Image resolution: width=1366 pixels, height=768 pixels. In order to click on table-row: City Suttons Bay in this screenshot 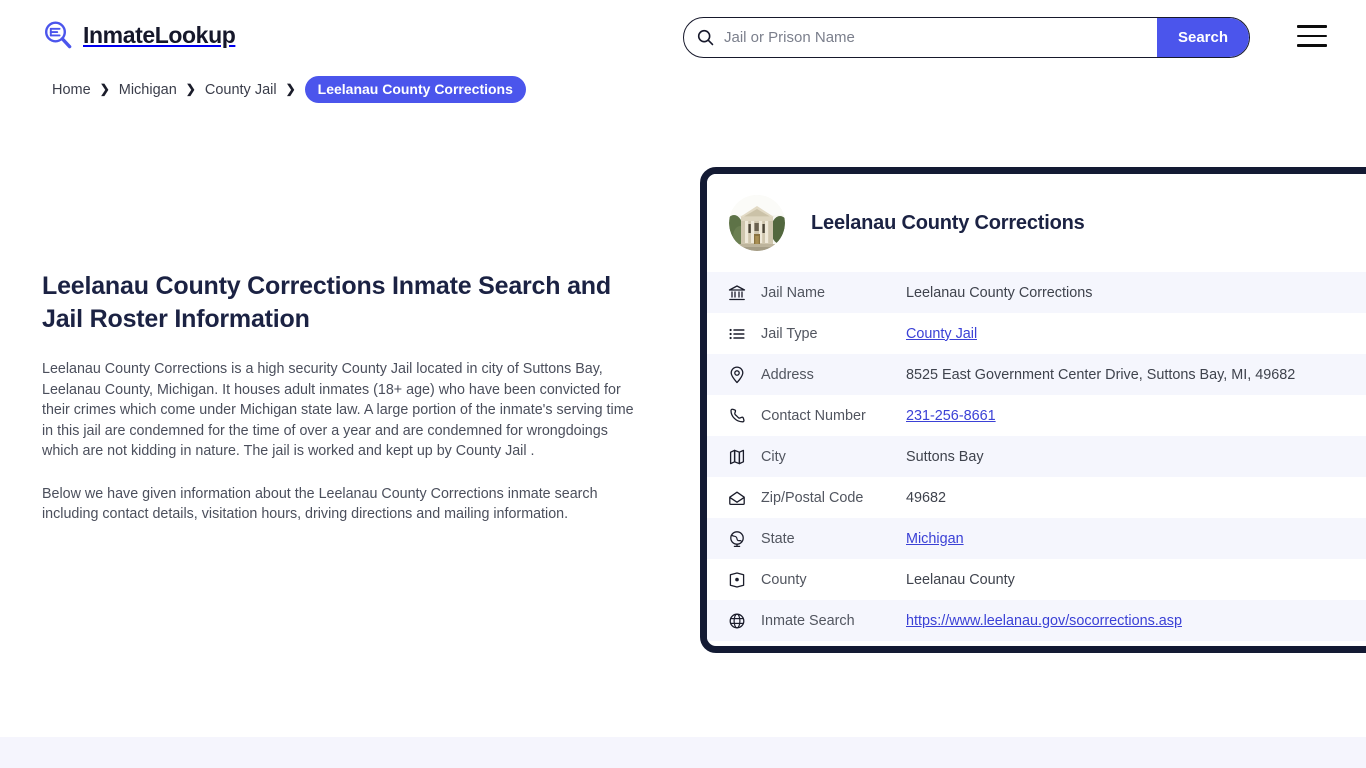, I will do `click(1036, 456)`.